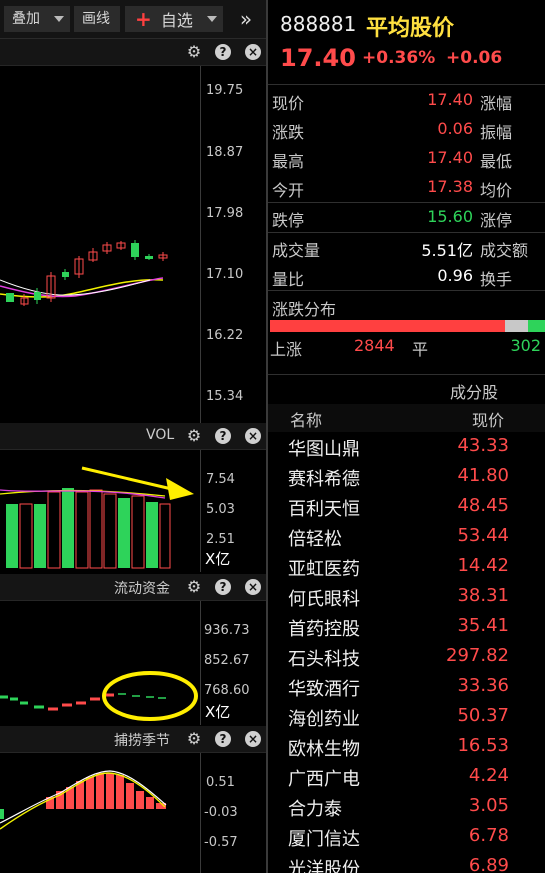 This screenshot has height=873, width=545. Describe the element at coordinates (288, 103) in the screenshot. I see `quote-label: 现价` at that location.